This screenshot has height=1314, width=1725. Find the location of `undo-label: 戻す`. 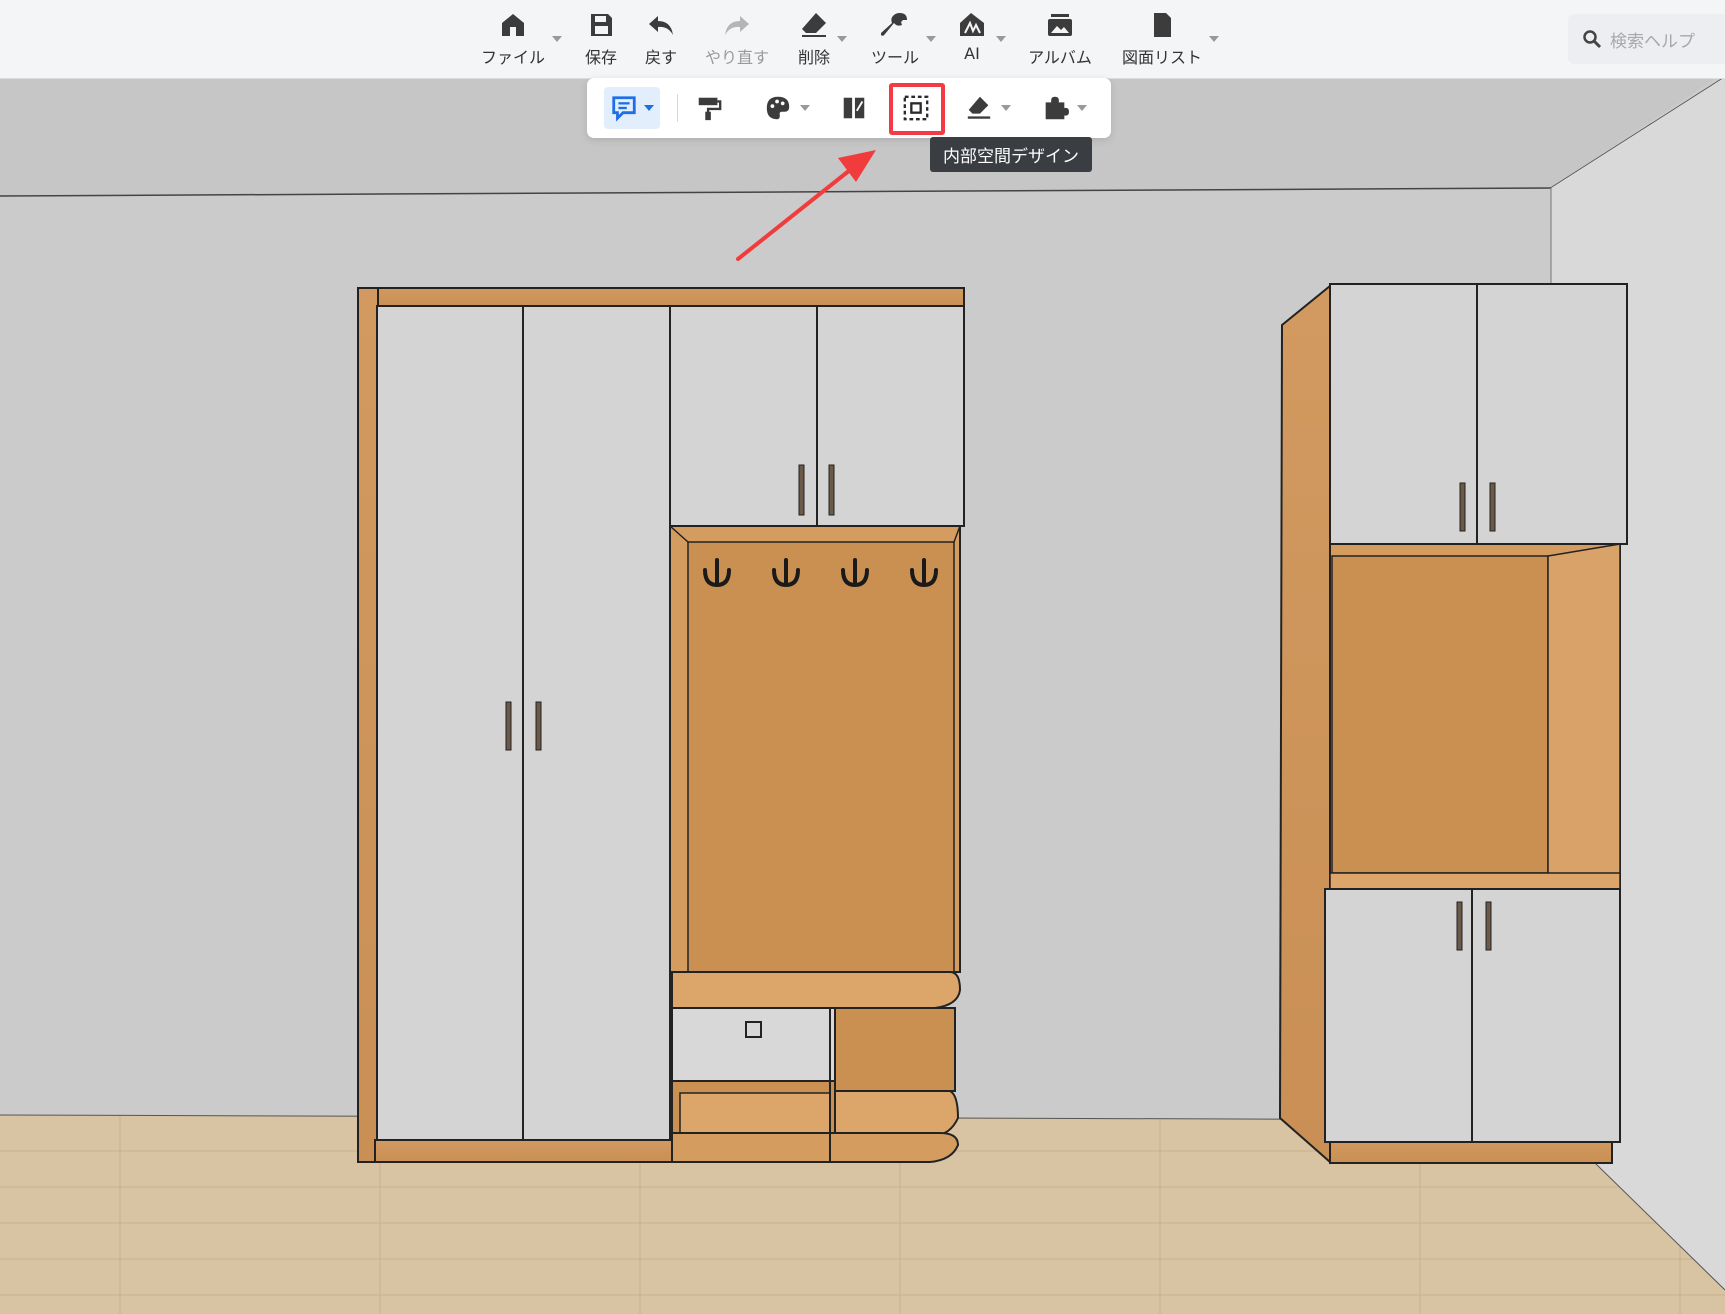

undo-label: 戻す is located at coordinates (660, 57).